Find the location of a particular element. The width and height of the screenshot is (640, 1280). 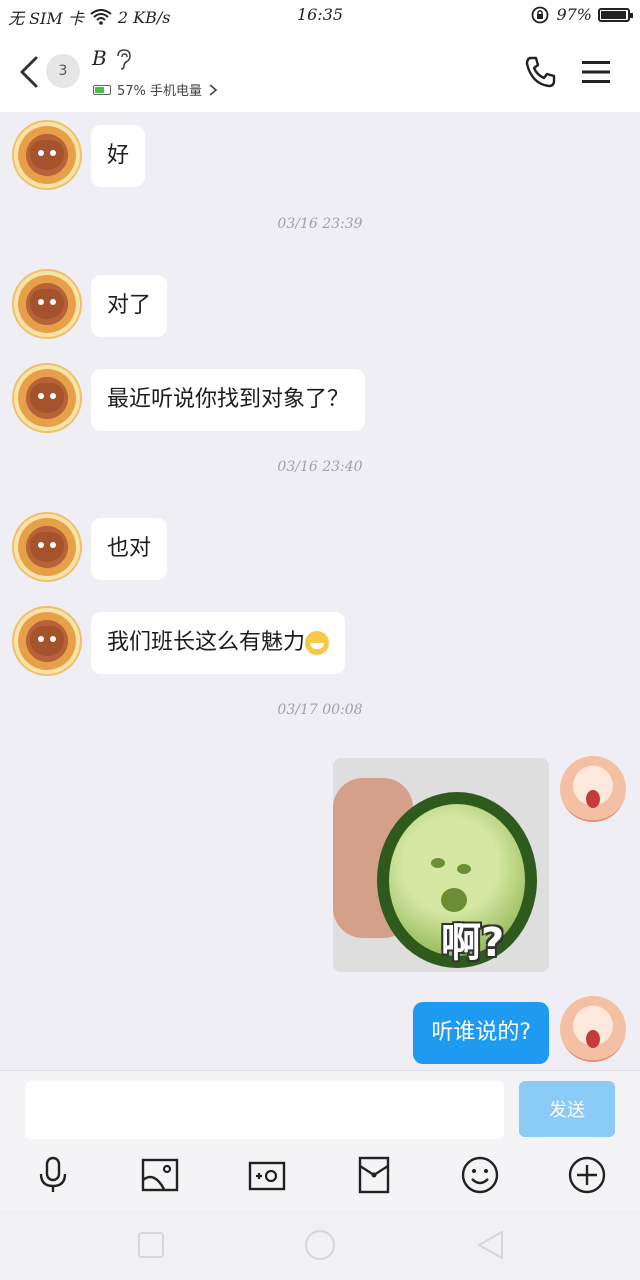

message-input is located at coordinates (264, 1110).